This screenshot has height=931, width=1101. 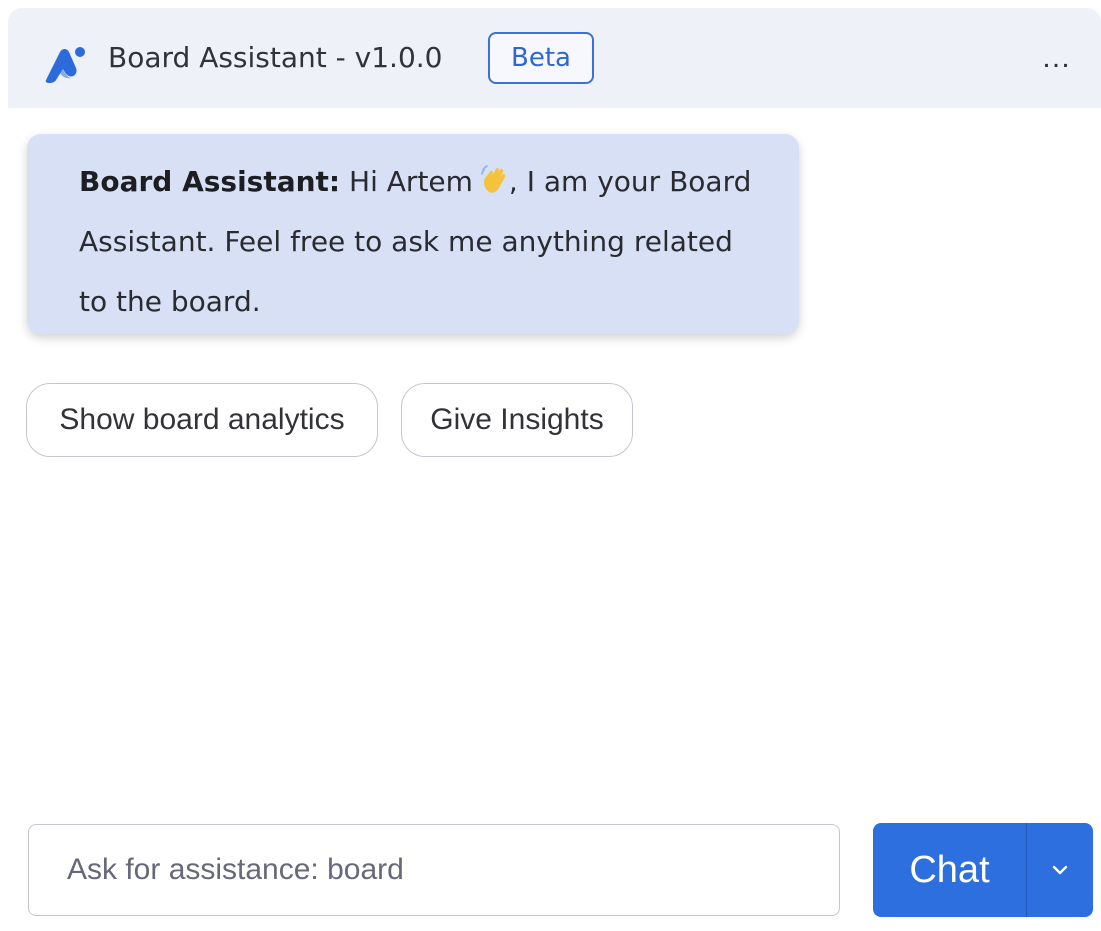 I want to click on chat-split-button: Chat, so click(x=983, y=870).